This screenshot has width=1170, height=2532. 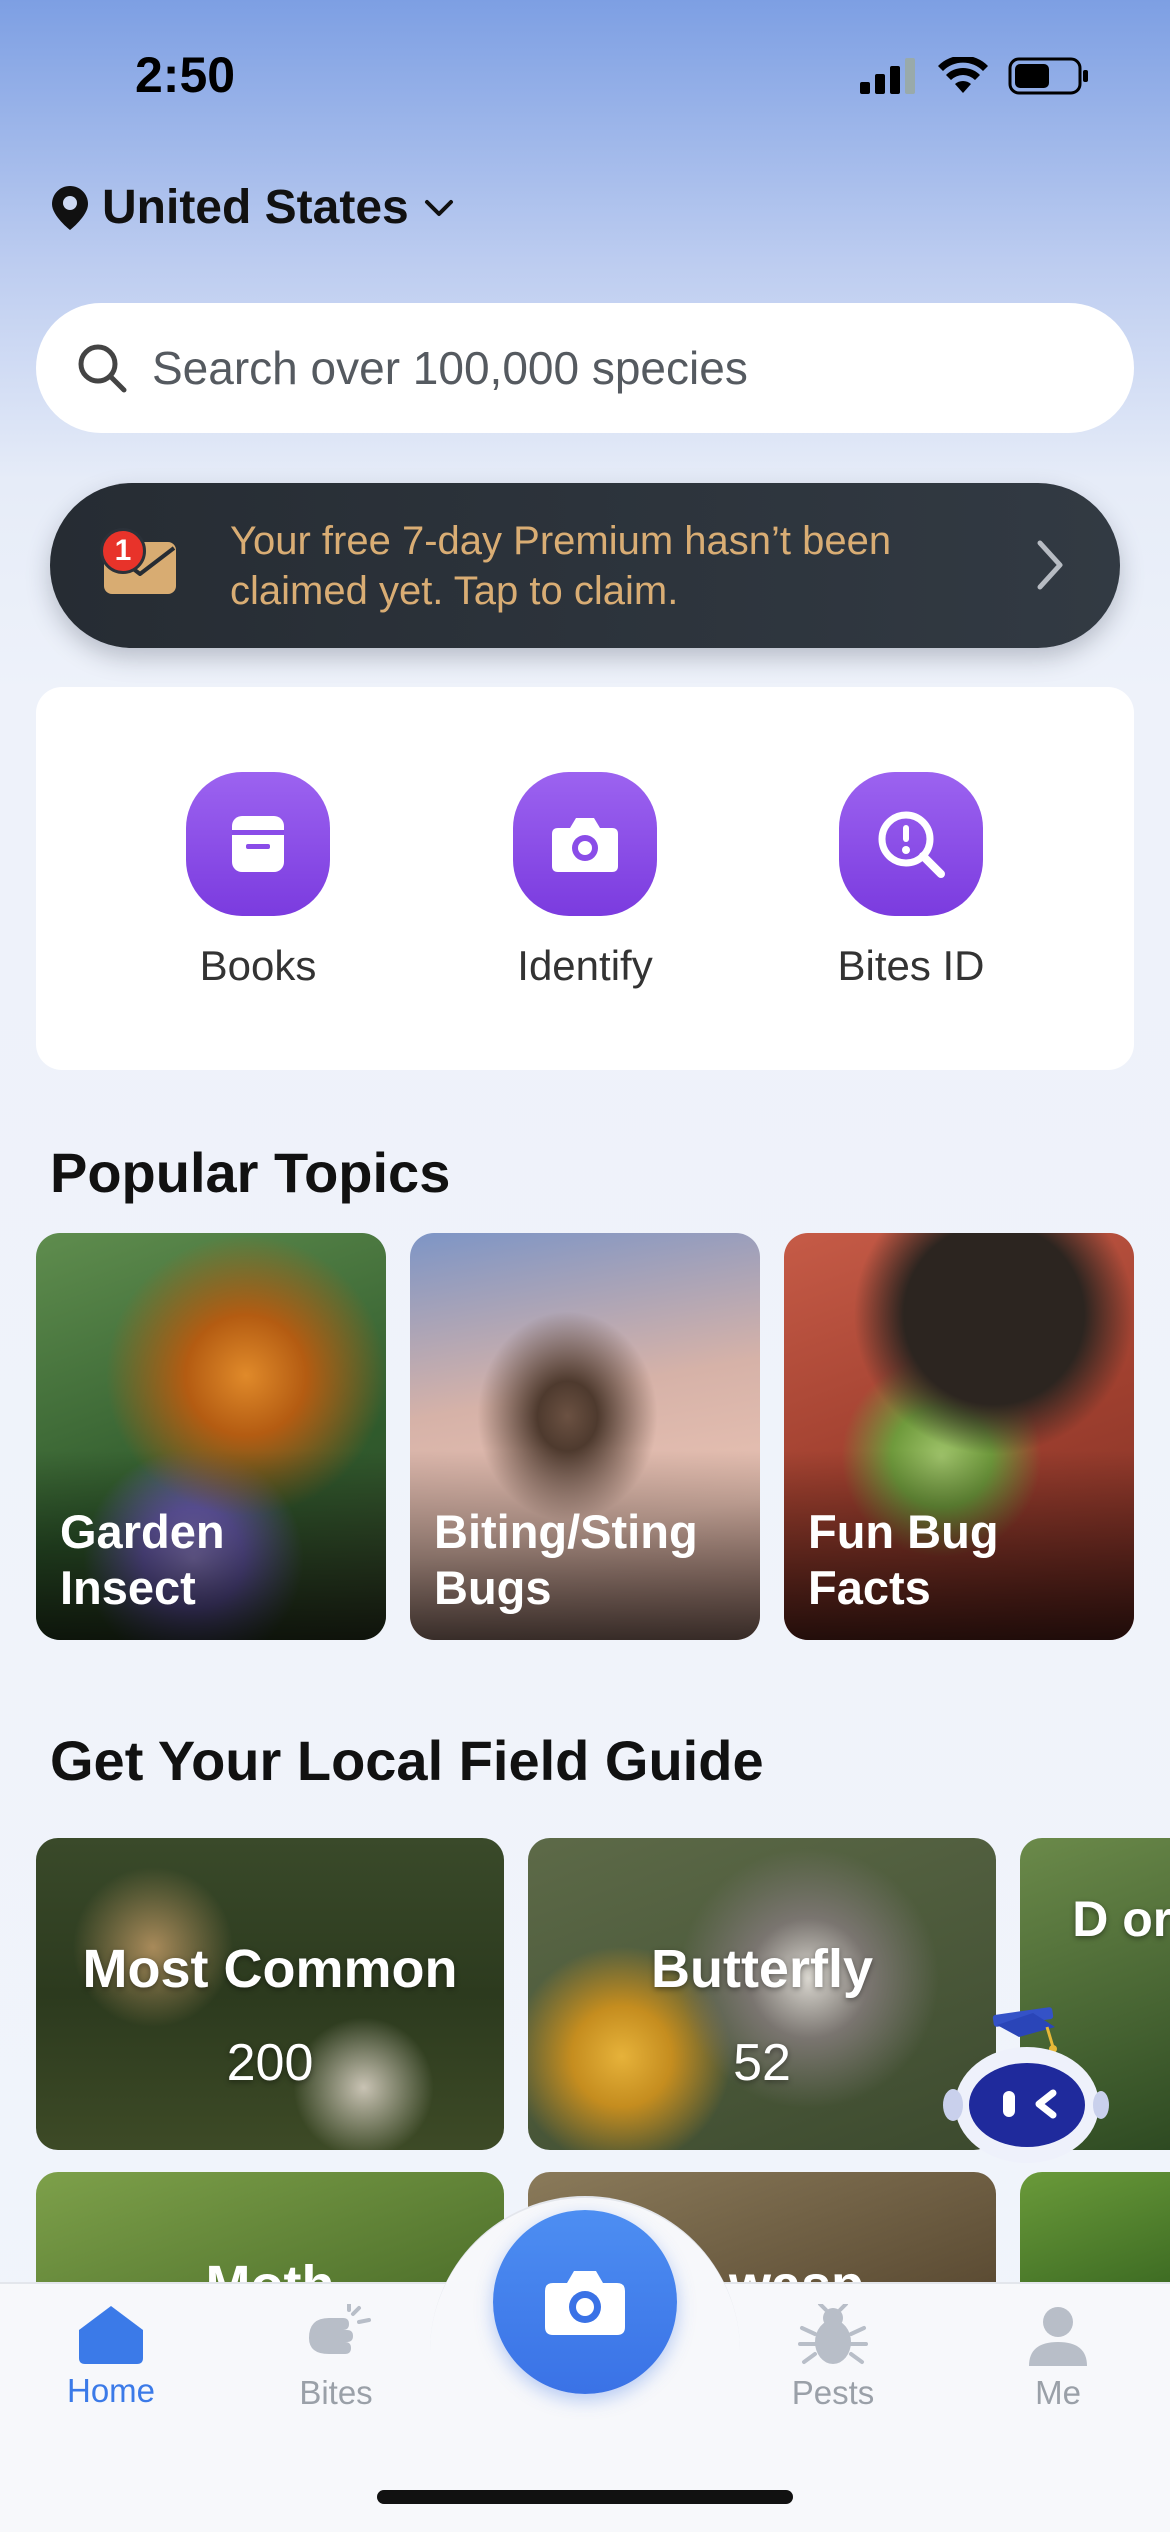 What do you see at coordinates (1048, 76) in the screenshot?
I see `battery-icon` at bounding box center [1048, 76].